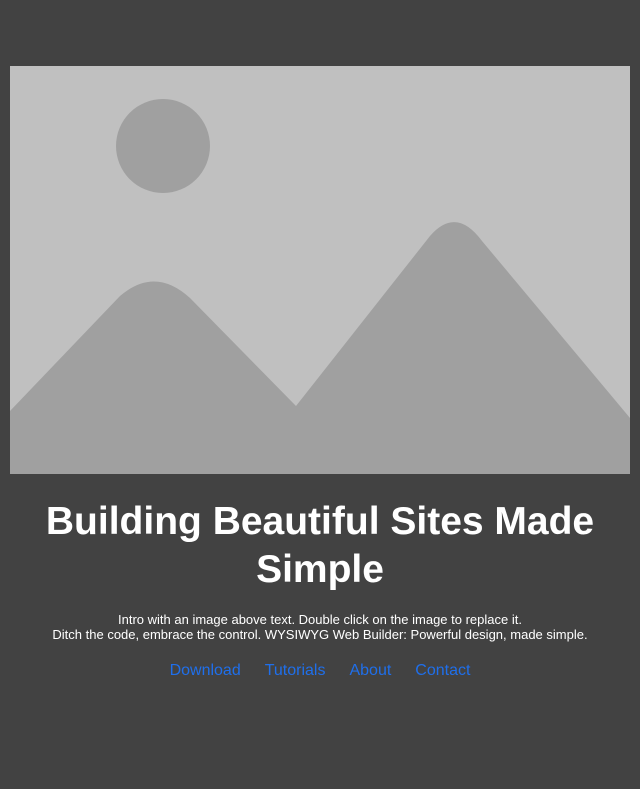  What do you see at coordinates (205, 671) in the screenshot?
I see `download-link: Download` at bounding box center [205, 671].